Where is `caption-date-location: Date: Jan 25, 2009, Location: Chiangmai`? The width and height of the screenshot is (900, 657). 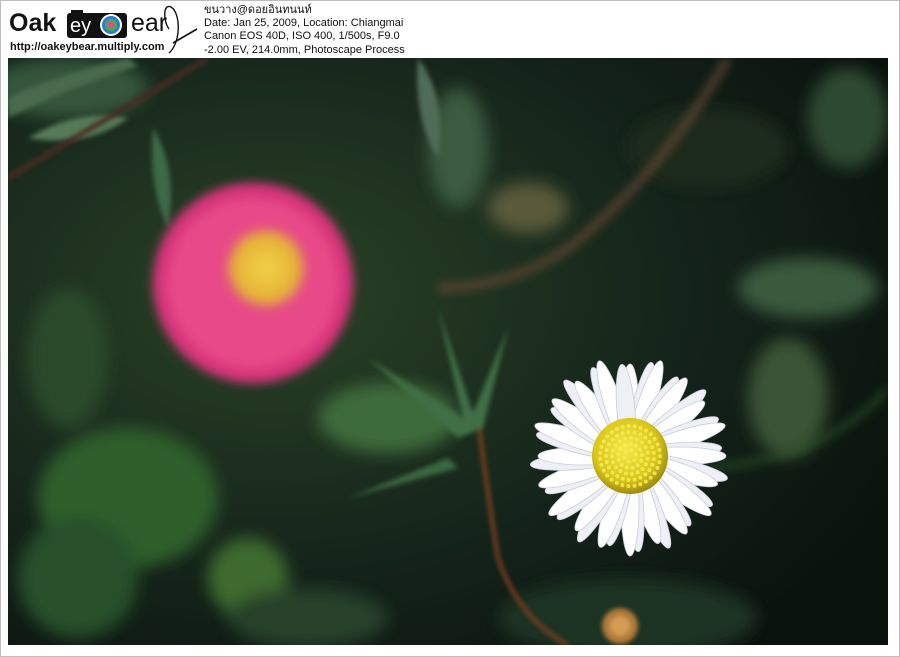
caption-date-location: Date: Jan 25, 2009, Location: Chiangmai is located at coordinates (304, 23).